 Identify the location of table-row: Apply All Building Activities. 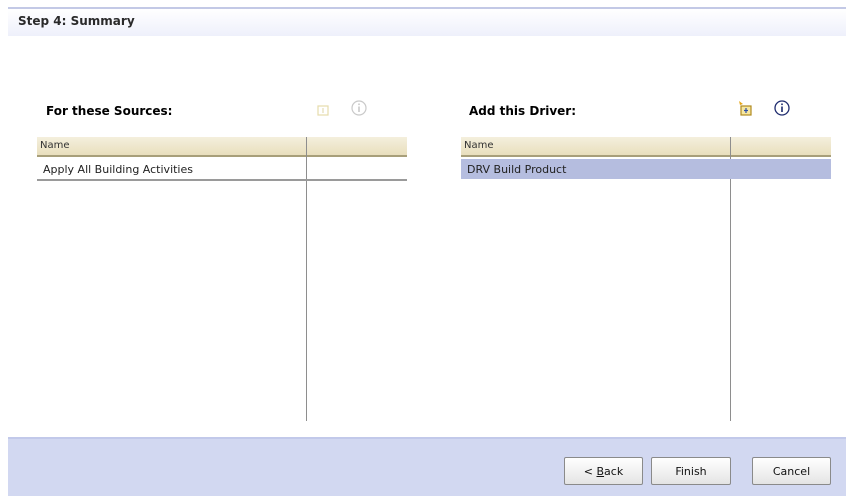
(222, 169).